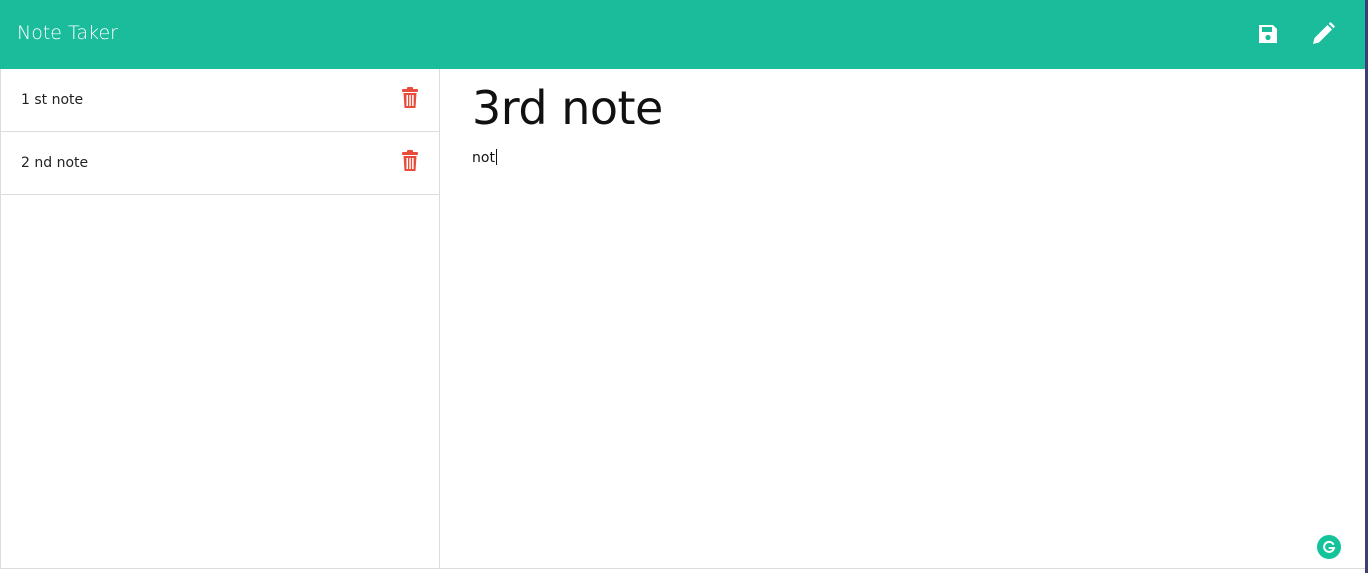 The image size is (1368, 573). Describe the element at coordinates (682, 34) in the screenshot. I see `navbar: Note Taker` at that location.